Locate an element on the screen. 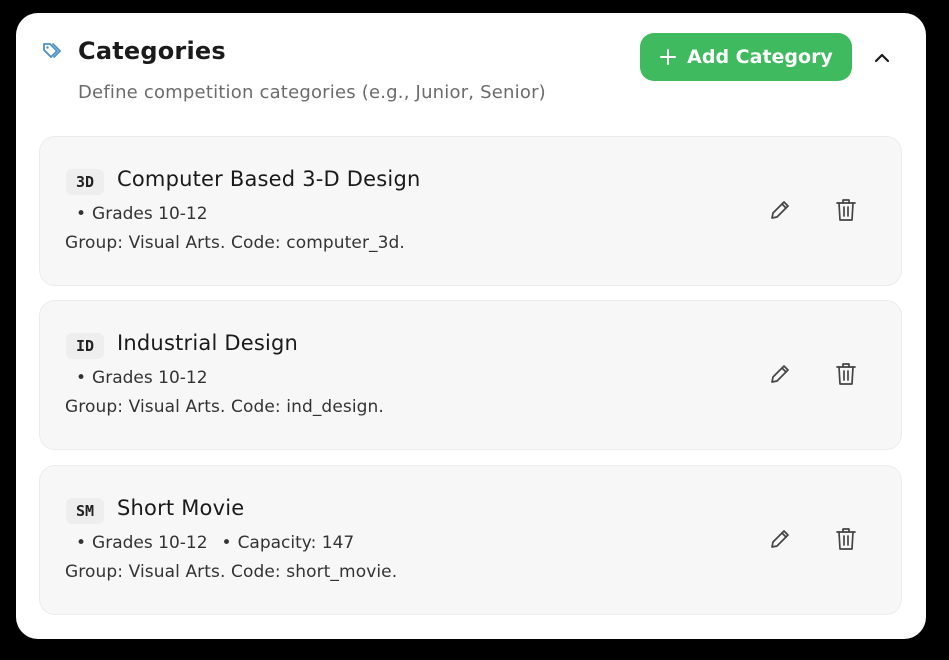  capacity-item: • Capacity: 147 is located at coordinates (288, 543).